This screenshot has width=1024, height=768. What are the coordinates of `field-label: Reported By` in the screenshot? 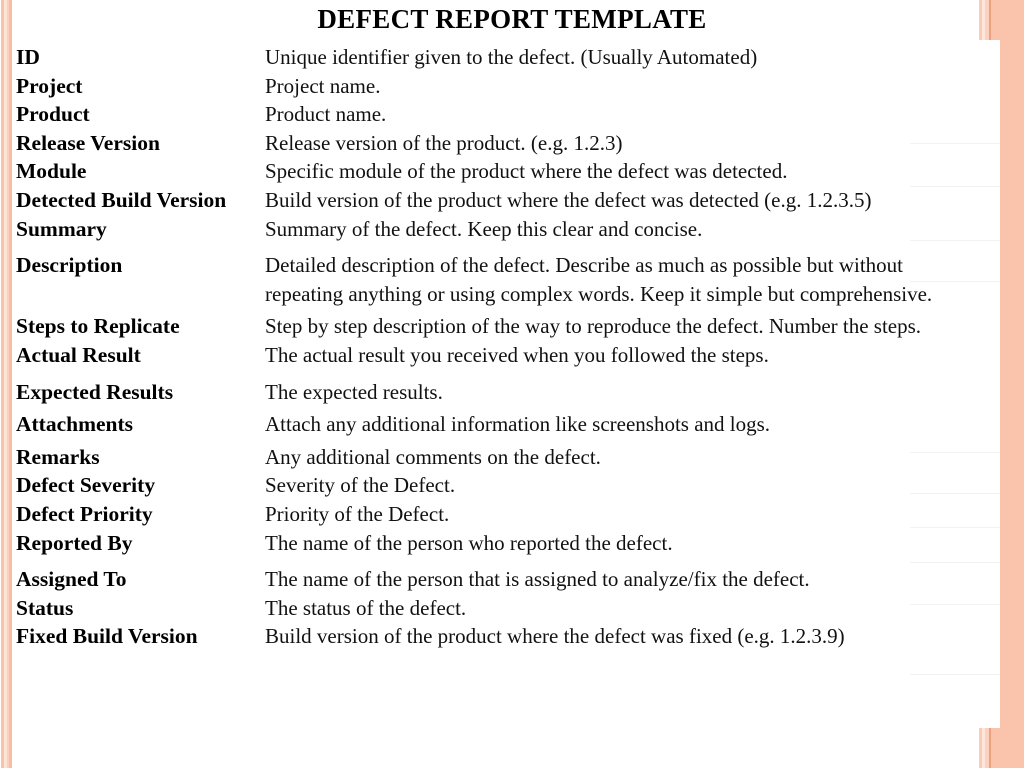 It's located at (74, 542).